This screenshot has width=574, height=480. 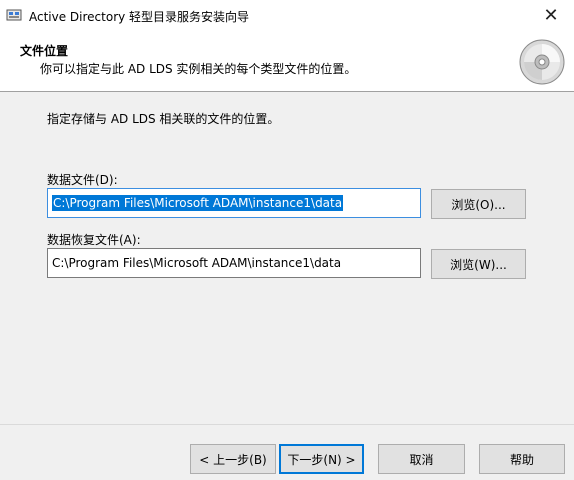 What do you see at coordinates (542, 62) in the screenshot?
I see `cd-disc-icon` at bounding box center [542, 62].